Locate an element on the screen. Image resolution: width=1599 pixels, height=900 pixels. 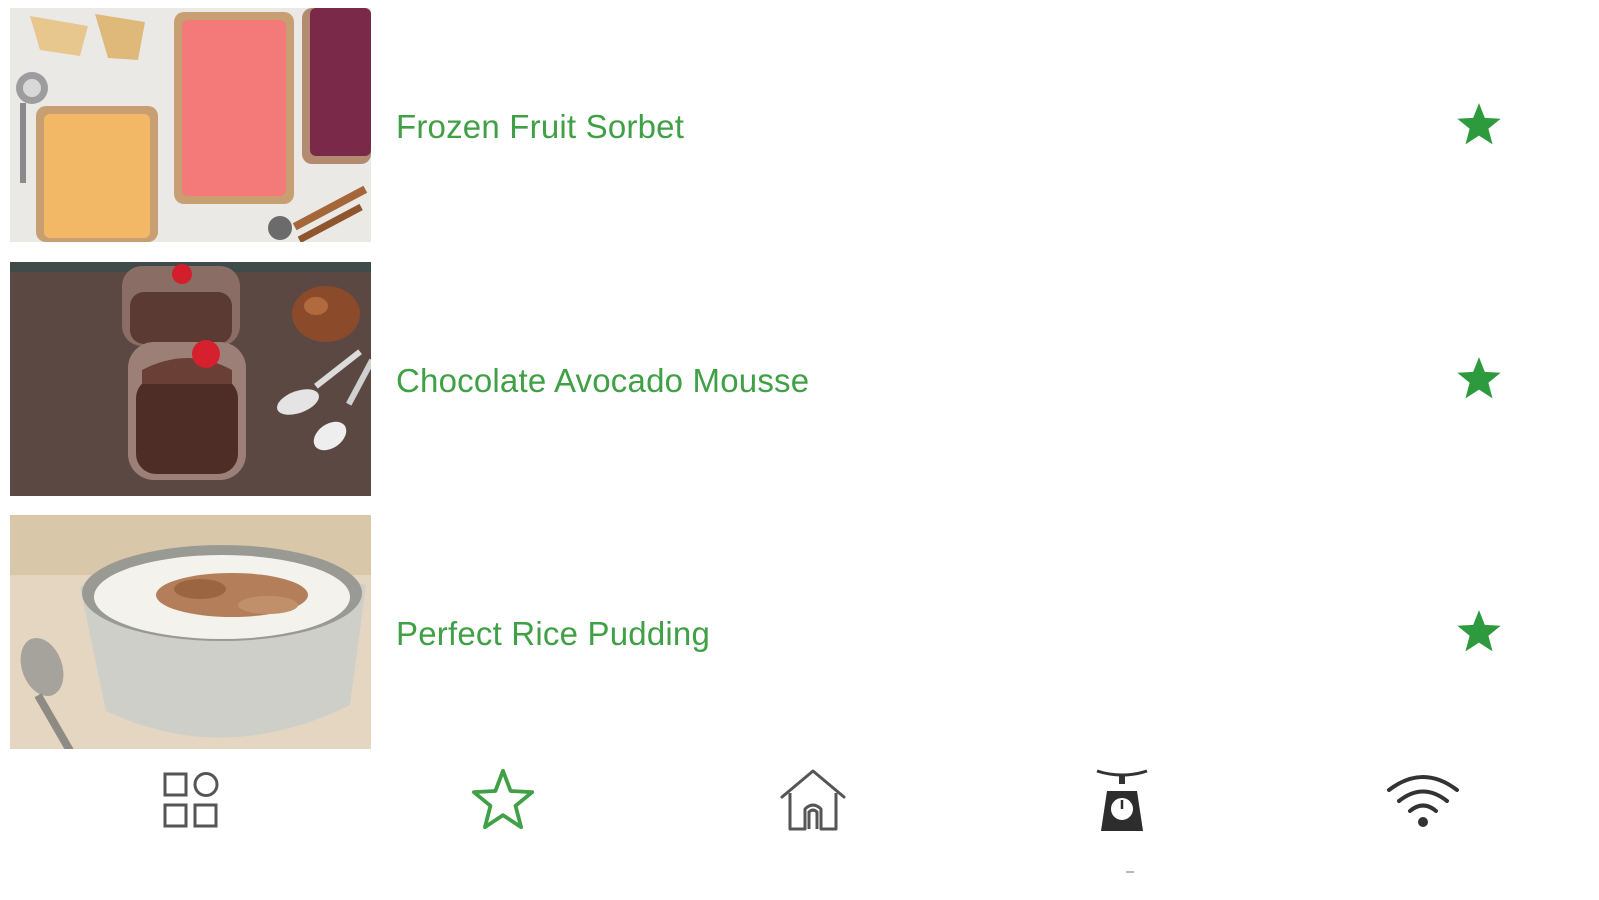
wifi-icon is located at coordinates (1423, 801).